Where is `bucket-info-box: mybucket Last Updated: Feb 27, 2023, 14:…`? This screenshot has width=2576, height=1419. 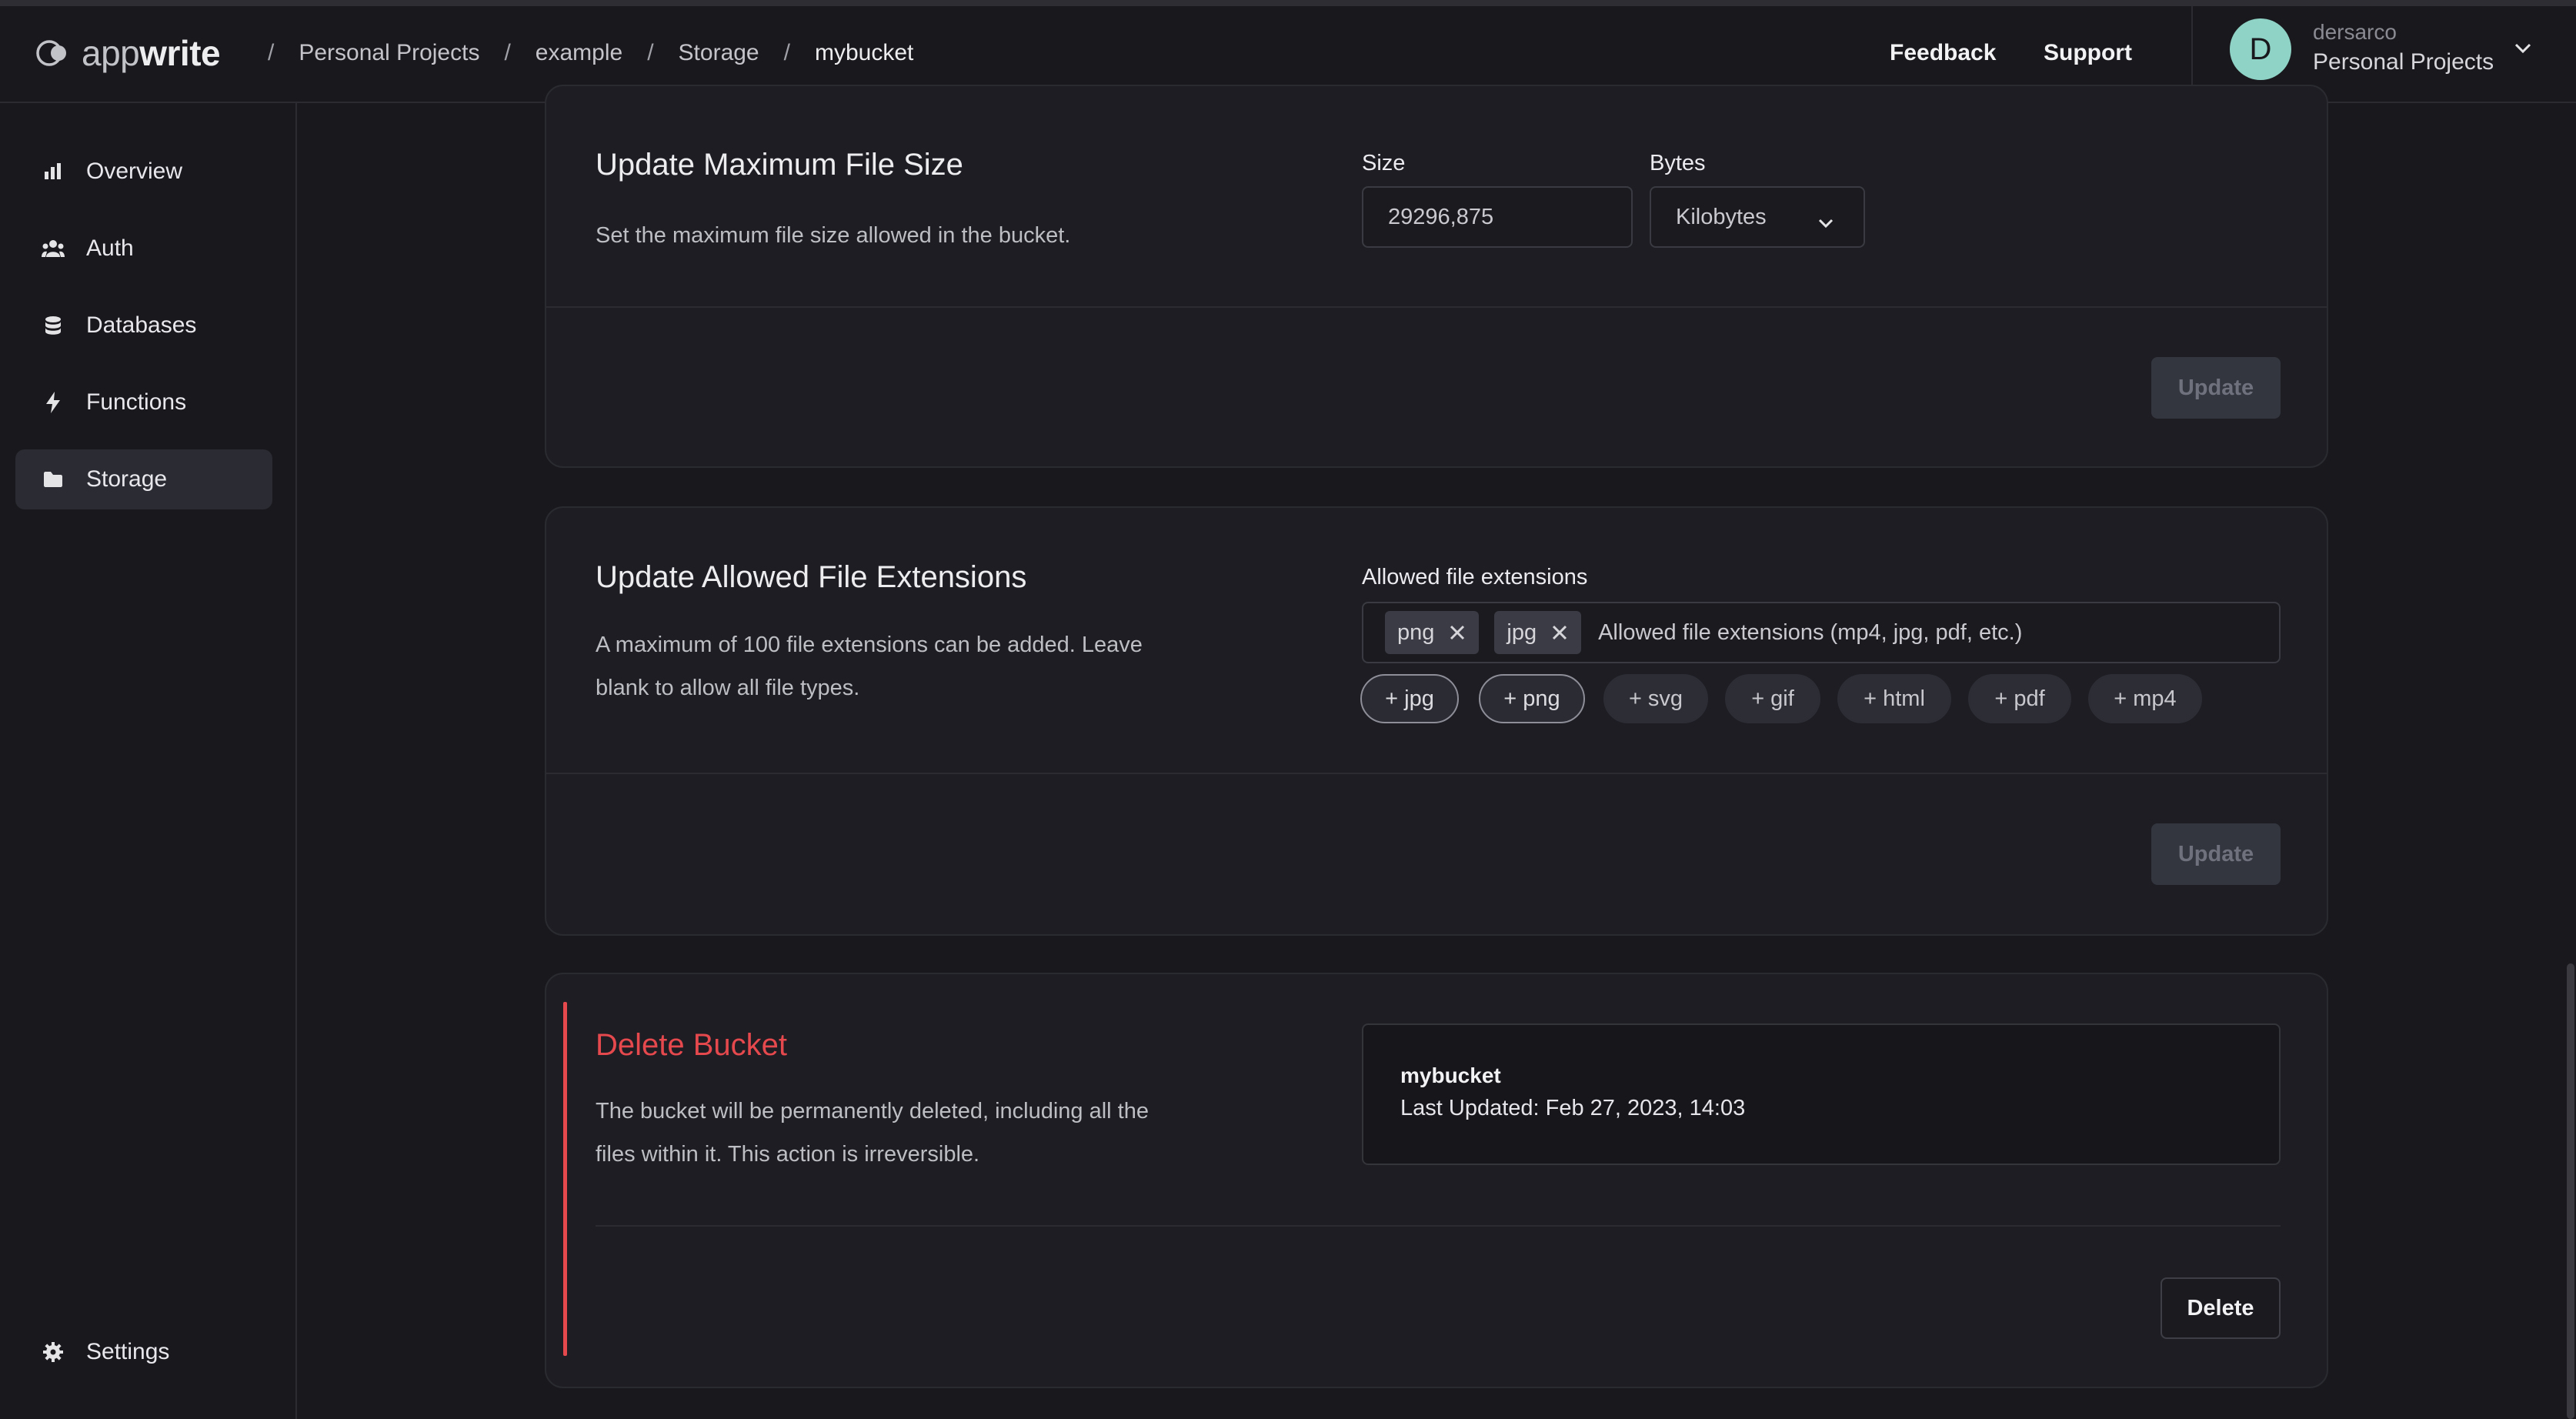 bucket-info-box: mybucket Last Updated: Feb 27, 2023, 14:… is located at coordinates (1822, 1094).